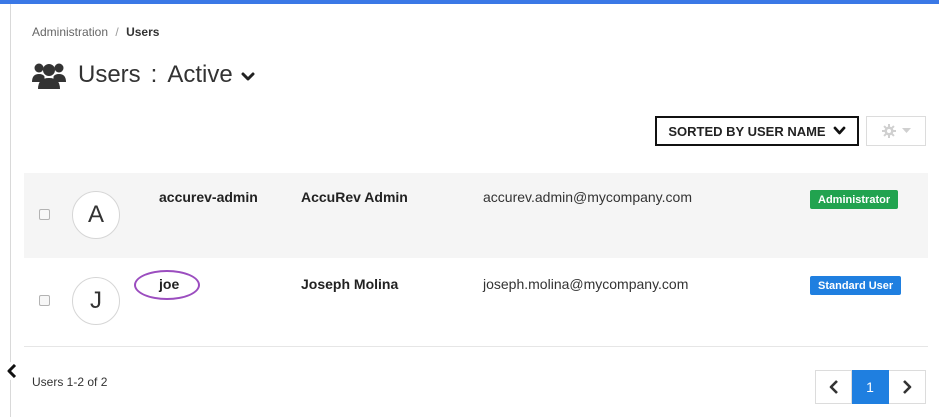  What do you see at coordinates (49, 76) in the screenshot?
I see `users-icon` at bounding box center [49, 76].